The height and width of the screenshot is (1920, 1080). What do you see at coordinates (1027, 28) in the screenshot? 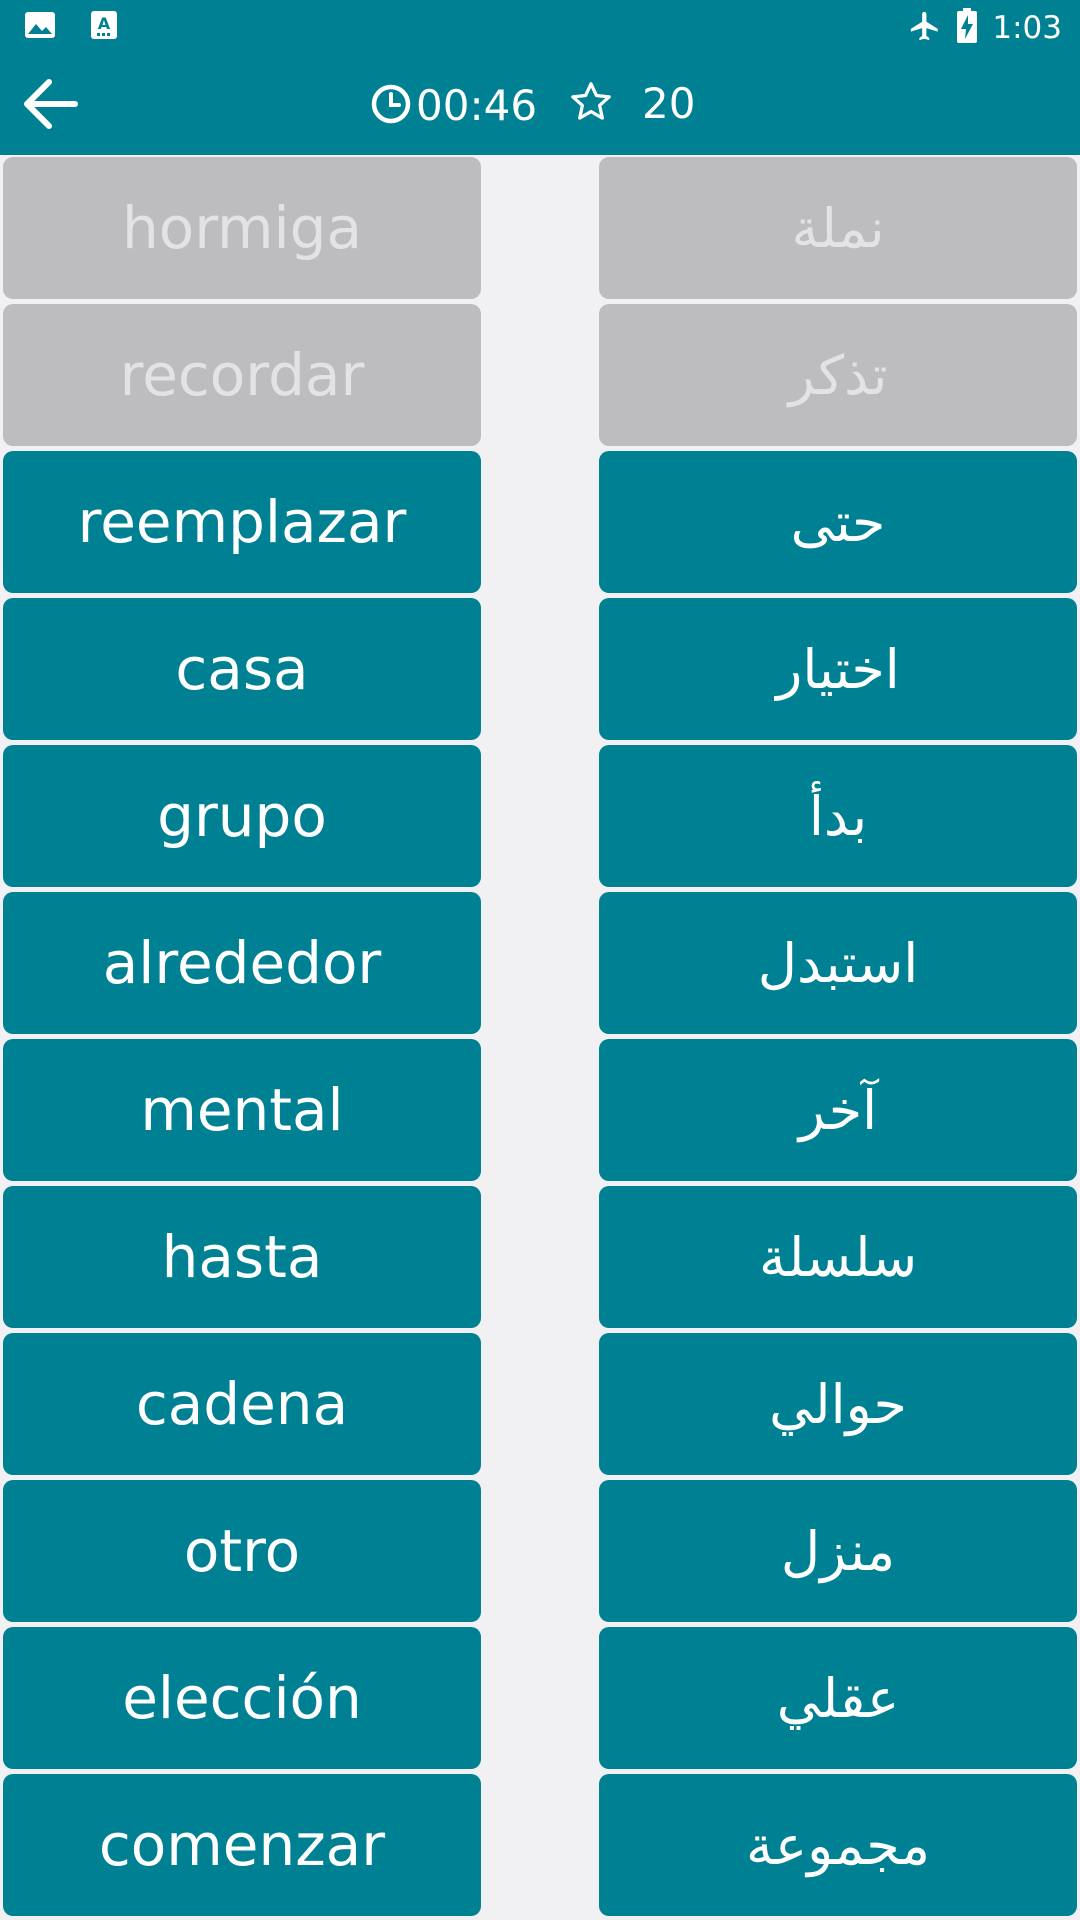
I see `status-time: 1:03` at bounding box center [1027, 28].